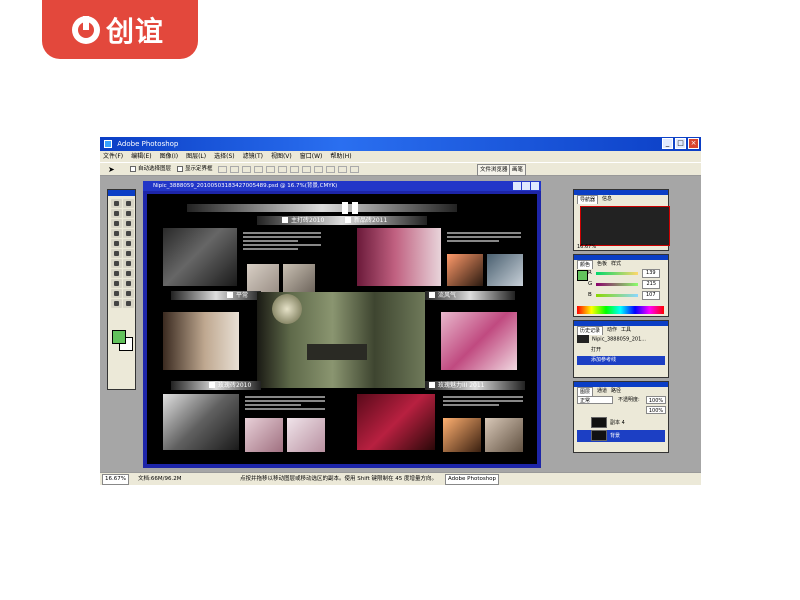 This screenshot has height=600, width=800. What do you see at coordinates (342, 169) in the screenshot?
I see `distribute-center-icon` at bounding box center [342, 169].